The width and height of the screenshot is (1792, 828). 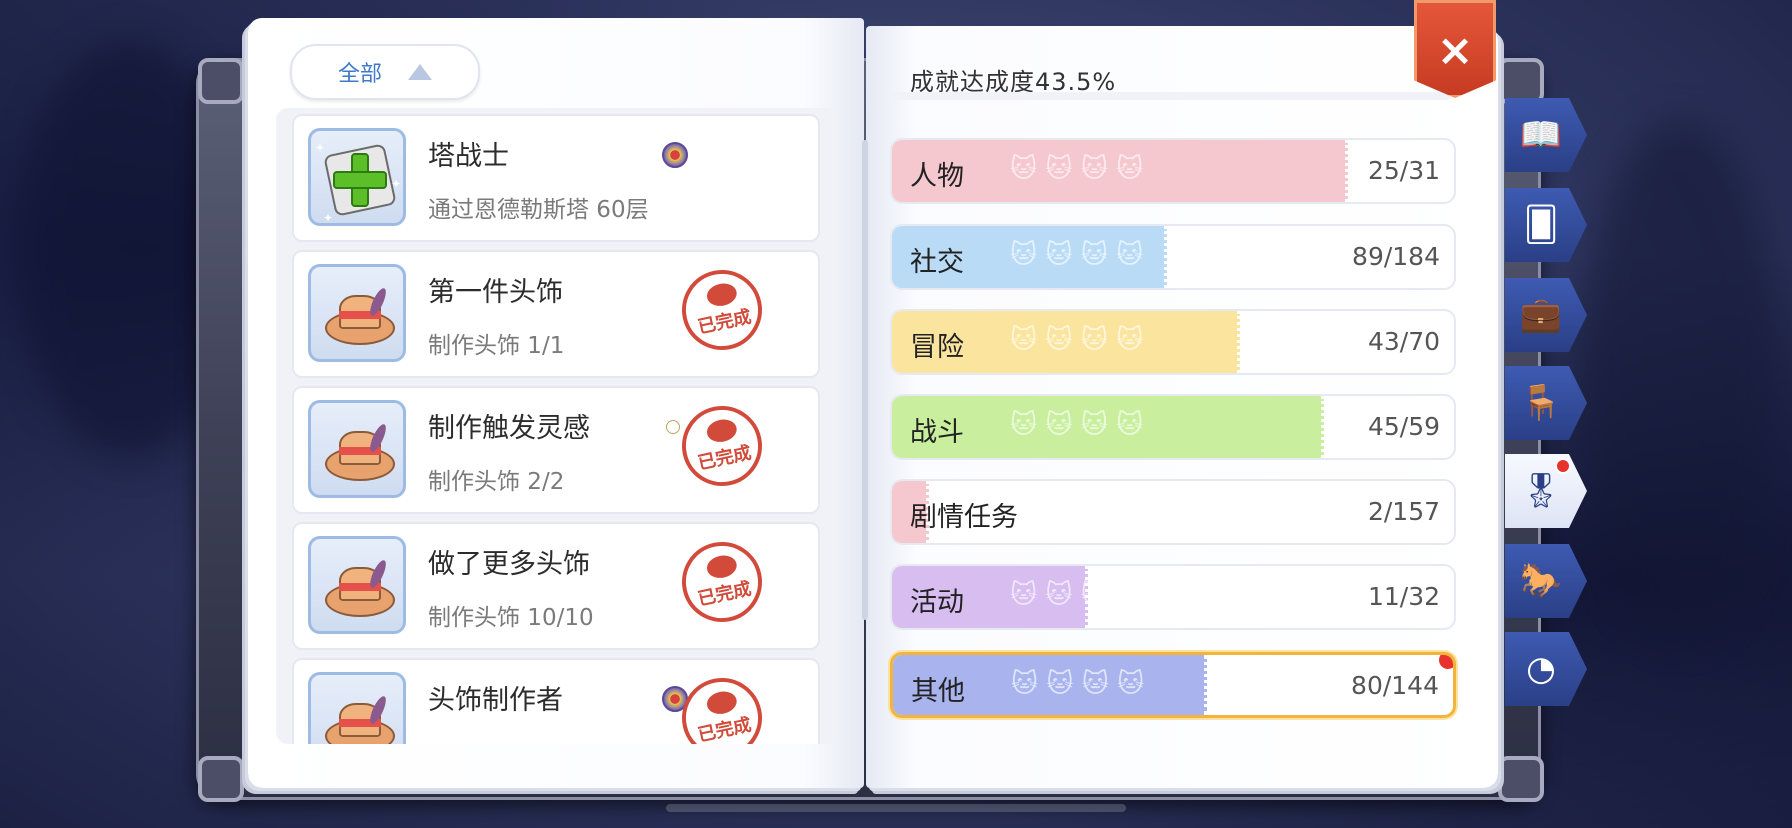 I want to click on filter-dropdown: 全部, so click(x=385, y=72).